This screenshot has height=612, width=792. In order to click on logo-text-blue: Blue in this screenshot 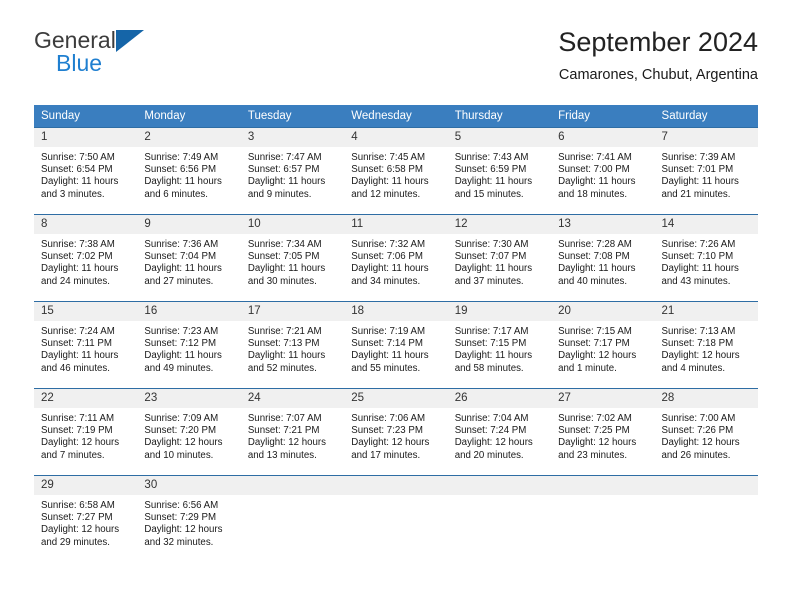, I will do `click(79, 63)`.